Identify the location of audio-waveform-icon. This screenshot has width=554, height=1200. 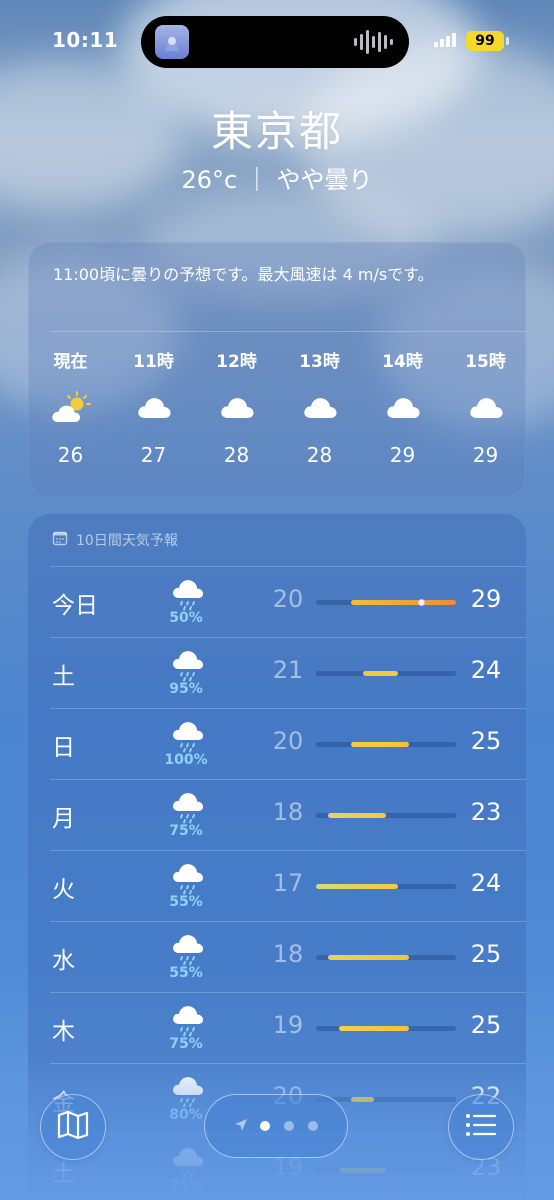
(373, 42).